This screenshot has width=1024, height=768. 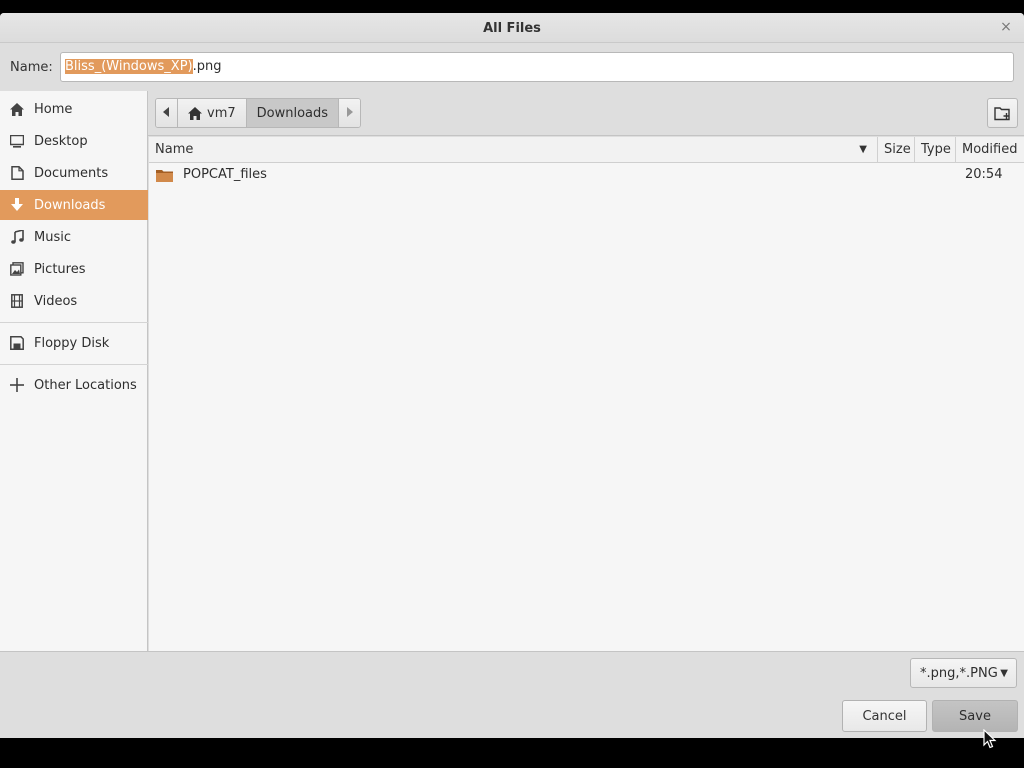 I want to click on file-row: POPCAT_files 20:54, so click(x=586, y=175).